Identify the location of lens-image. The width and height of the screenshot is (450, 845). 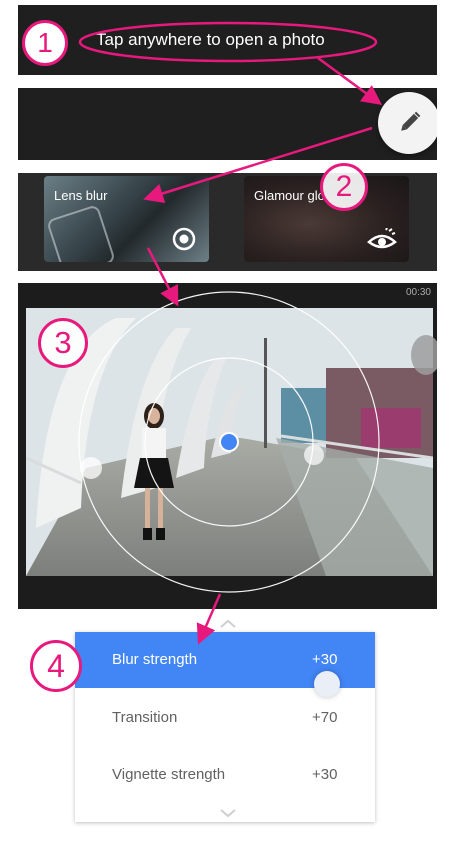
(81, 233).